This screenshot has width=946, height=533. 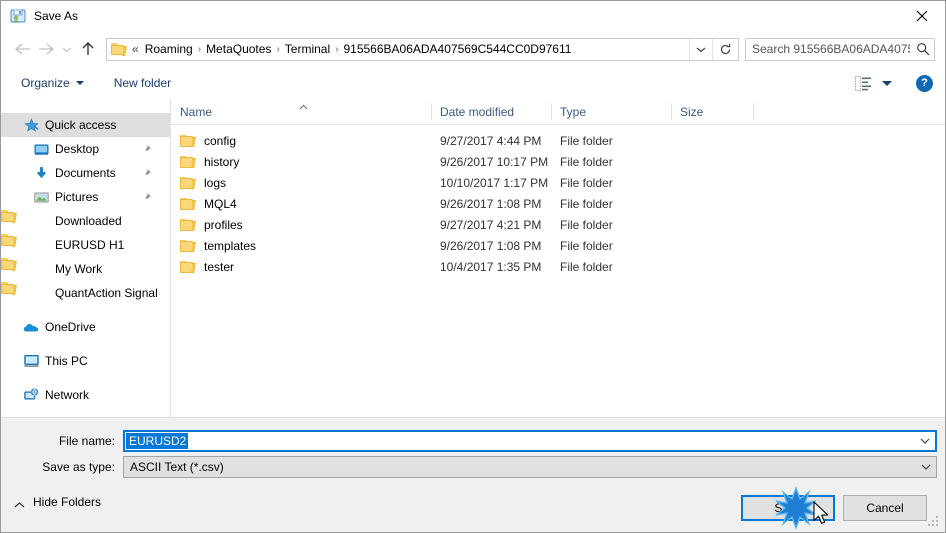 What do you see at coordinates (611, 111) in the screenshot?
I see `column-header-type: Type` at bounding box center [611, 111].